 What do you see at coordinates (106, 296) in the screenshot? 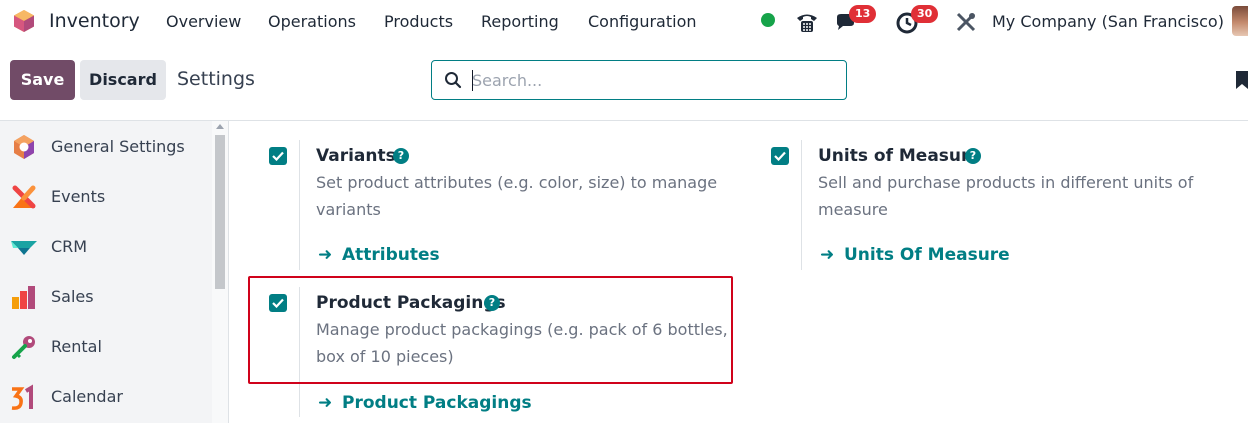
I see `sidebar-item-sales: Sales` at bounding box center [106, 296].